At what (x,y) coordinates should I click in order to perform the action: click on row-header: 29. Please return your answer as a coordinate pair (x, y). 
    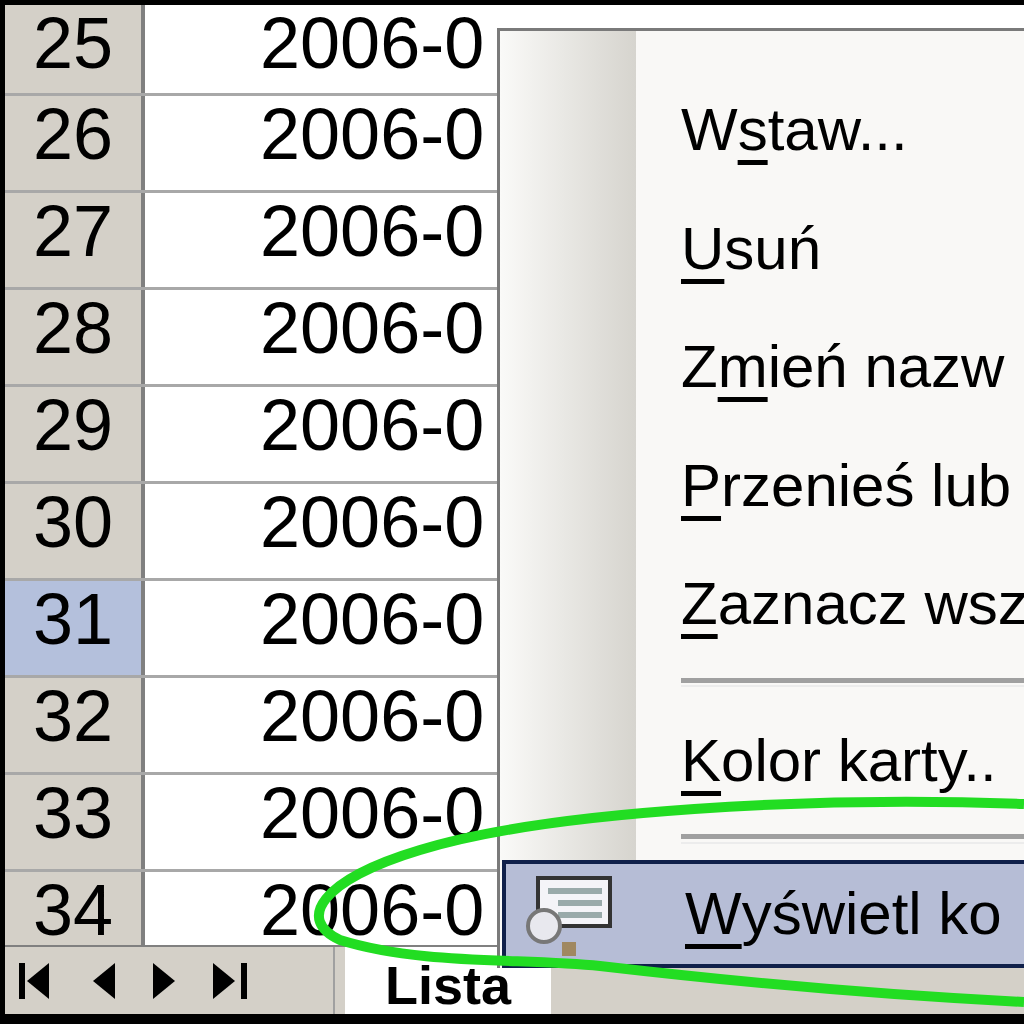
    Looking at the image, I should click on (75, 434).